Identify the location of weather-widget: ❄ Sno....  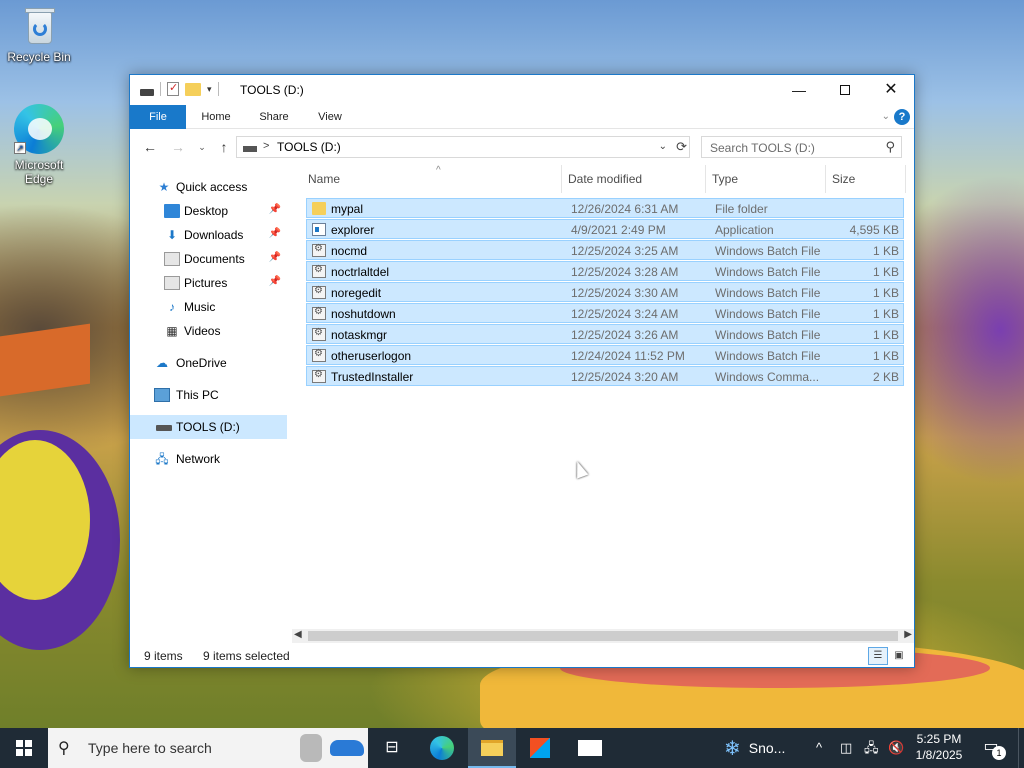
(754, 748).